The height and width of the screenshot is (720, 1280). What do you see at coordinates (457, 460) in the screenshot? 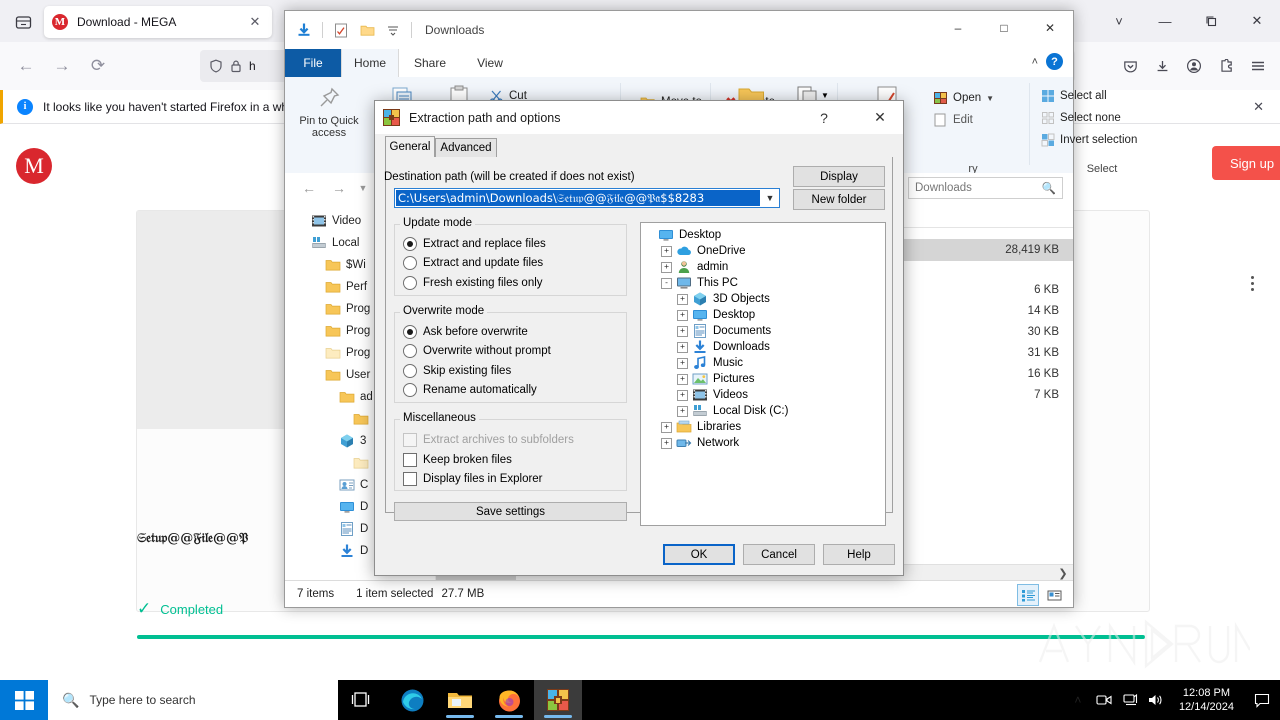
I see `option-keep-broken-files: Keep broken files` at bounding box center [457, 460].